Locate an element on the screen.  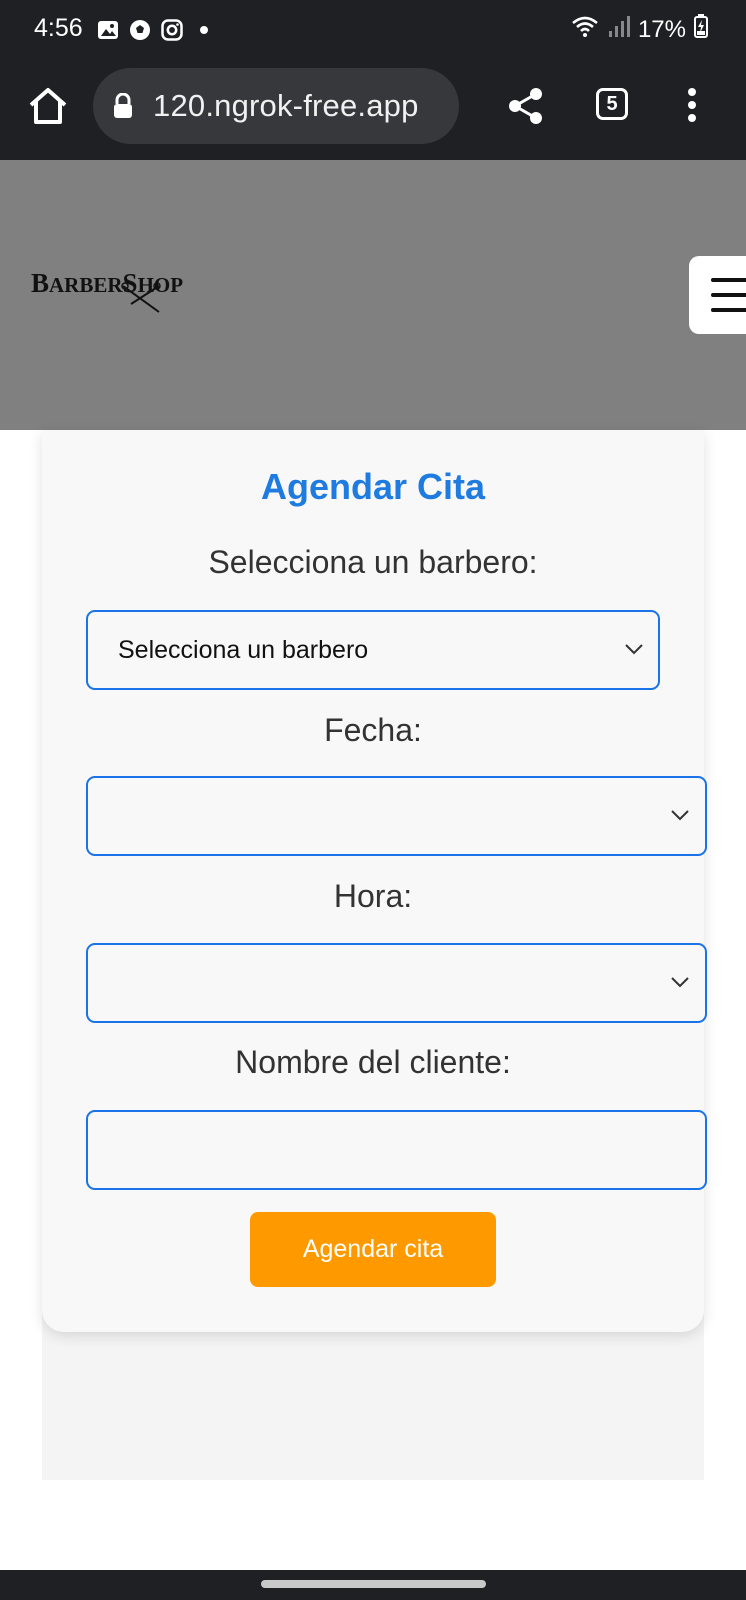
gesture-handle is located at coordinates (373, 1584).